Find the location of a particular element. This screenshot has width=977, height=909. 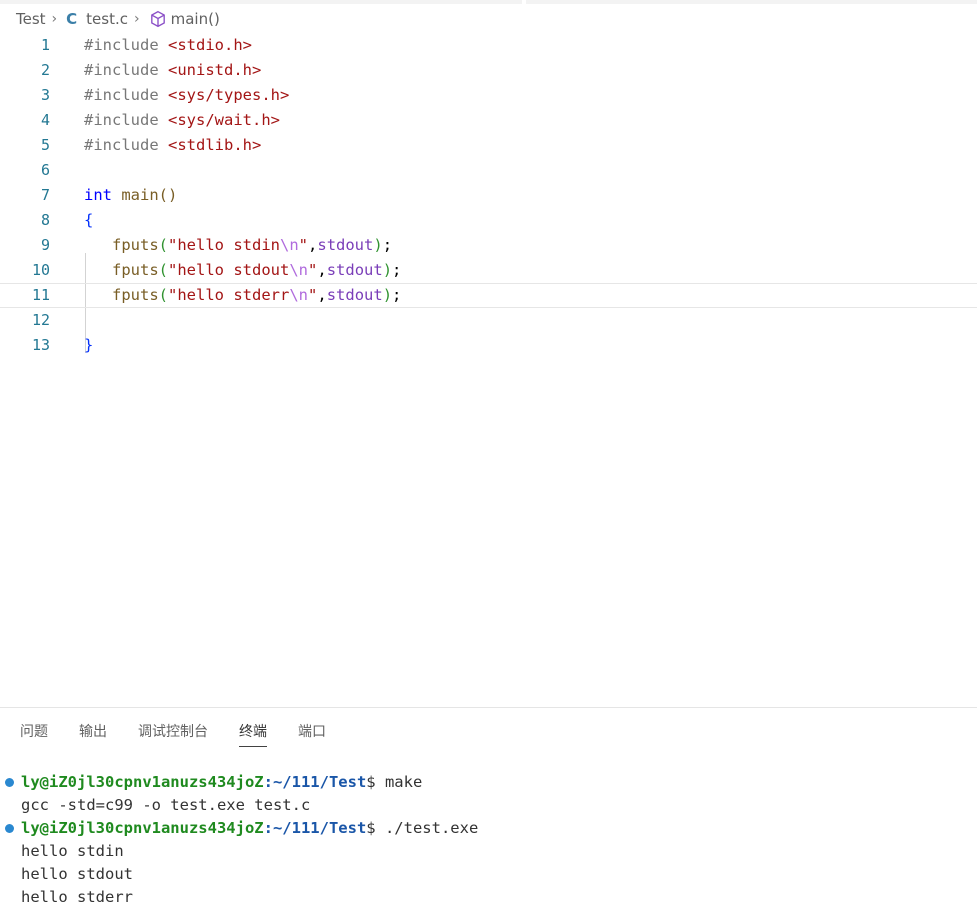

line-number: 6 is located at coordinates (45, 170).